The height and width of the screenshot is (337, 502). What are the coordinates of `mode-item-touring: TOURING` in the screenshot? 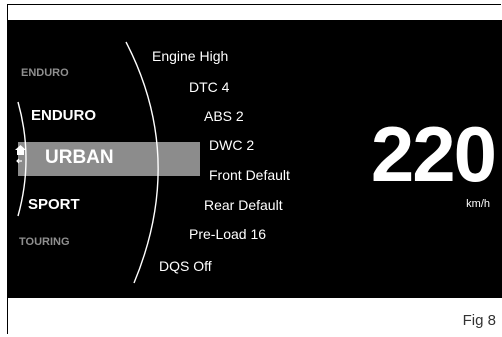 It's located at (44, 242).